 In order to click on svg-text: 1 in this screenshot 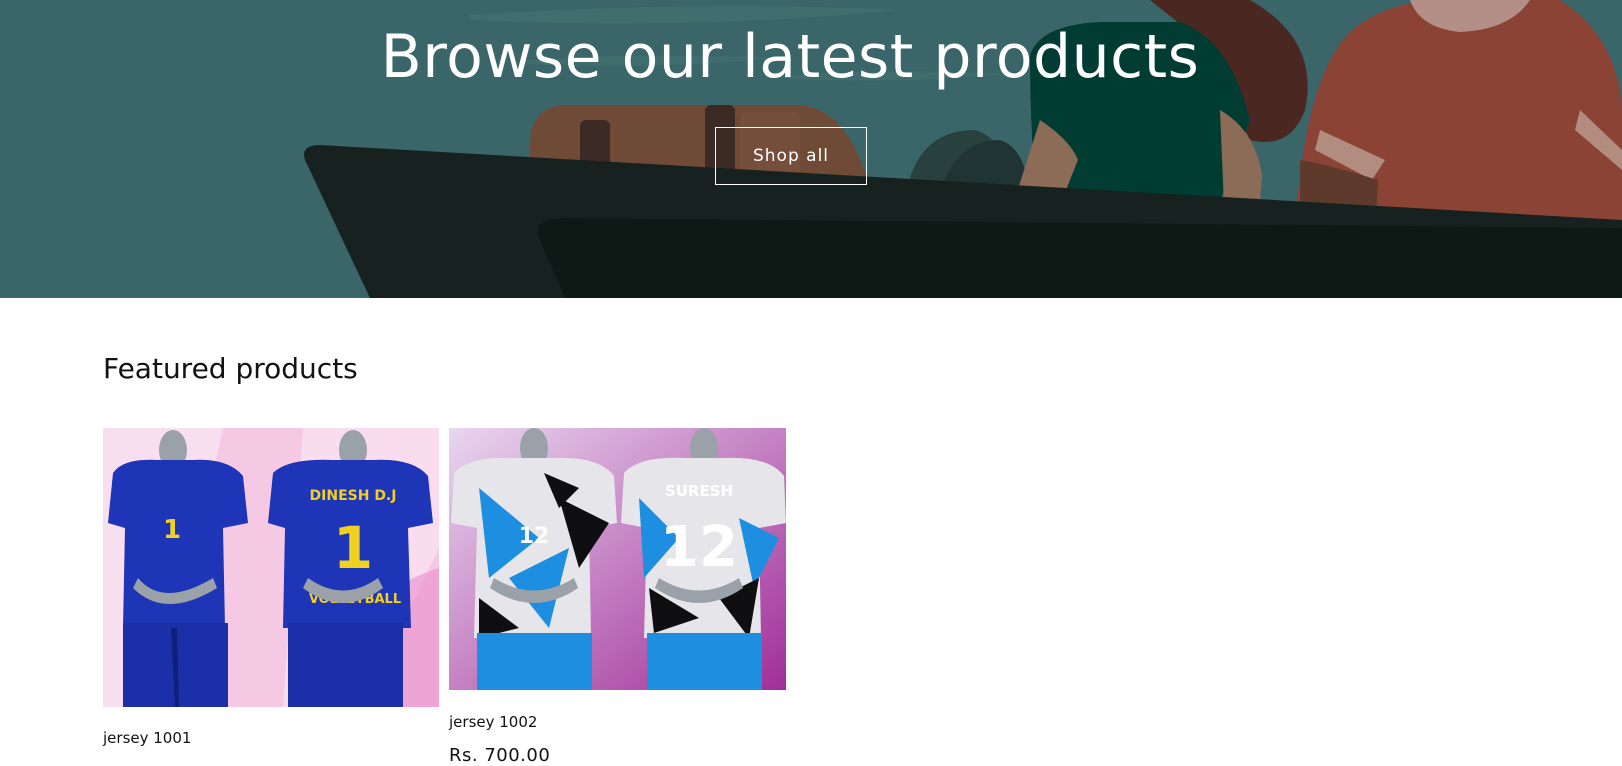, I will do `click(172, 530)`.